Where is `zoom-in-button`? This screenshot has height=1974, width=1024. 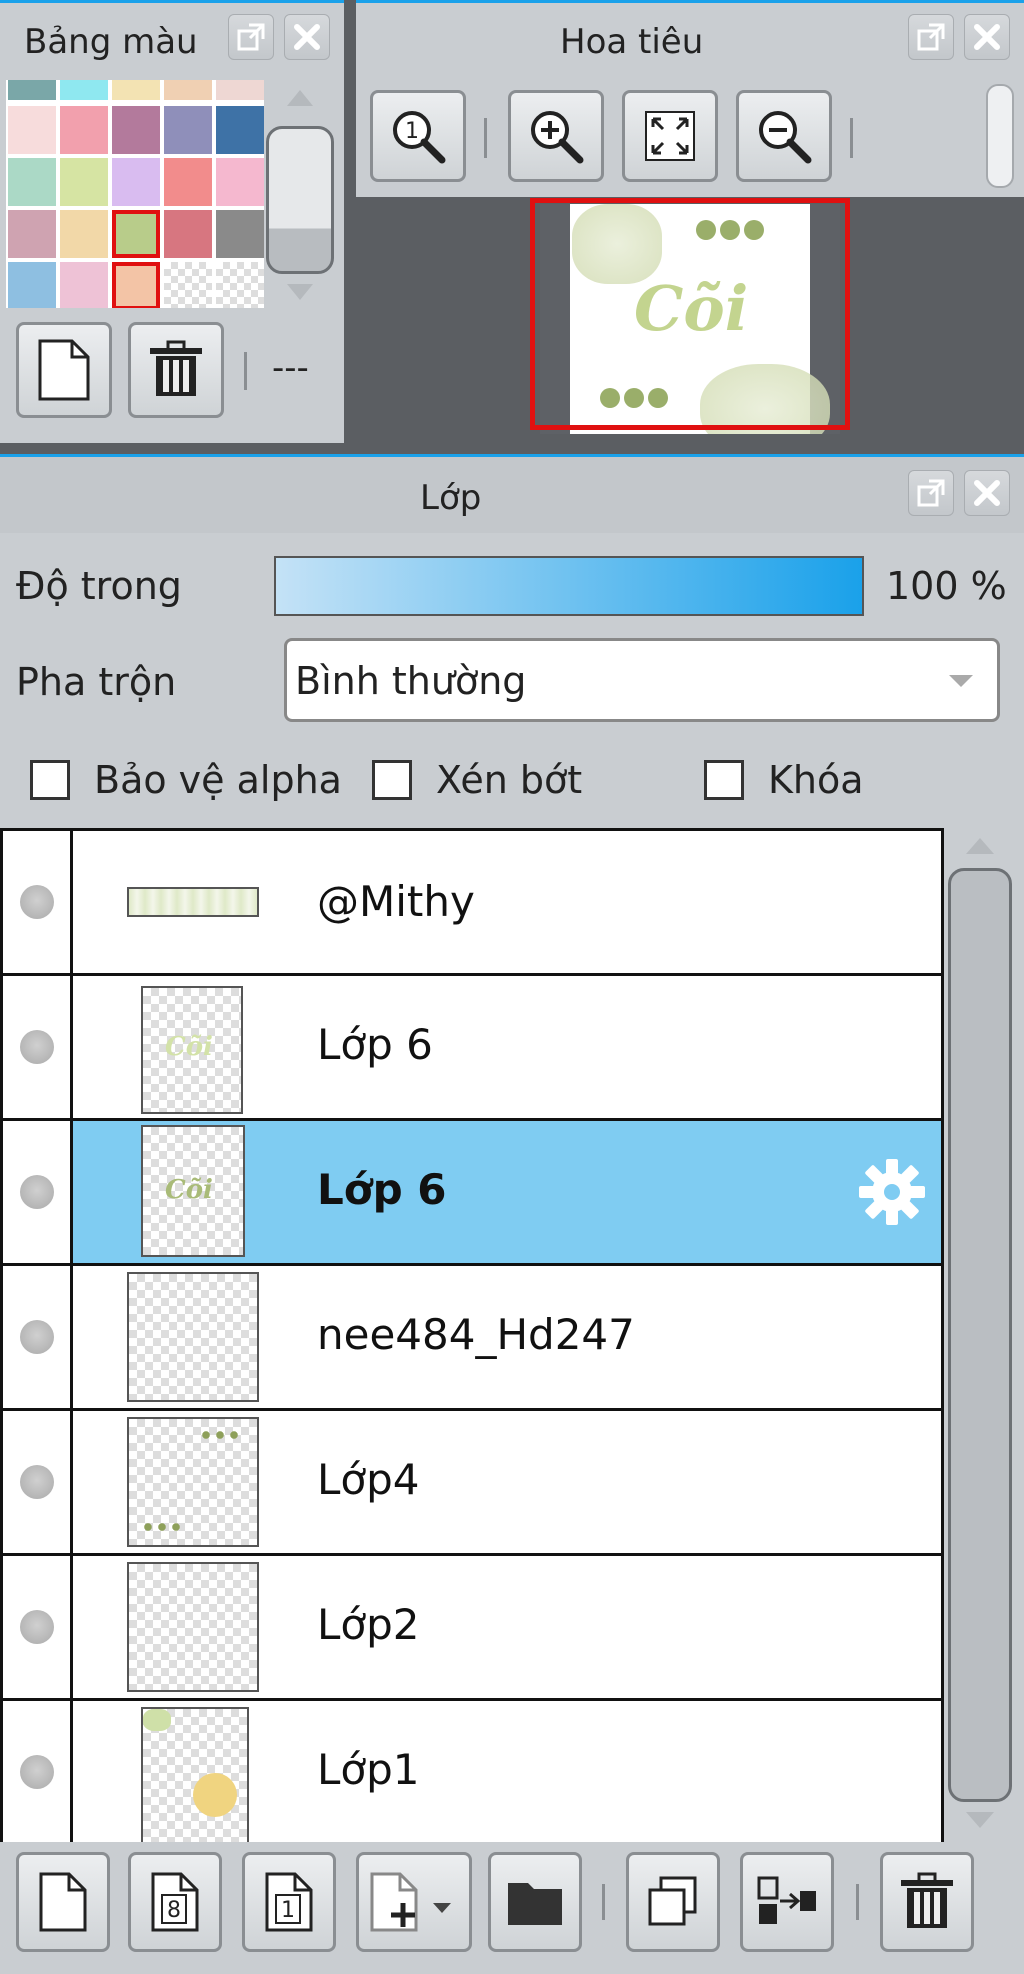 zoom-in-button is located at coordinates (556, 136).